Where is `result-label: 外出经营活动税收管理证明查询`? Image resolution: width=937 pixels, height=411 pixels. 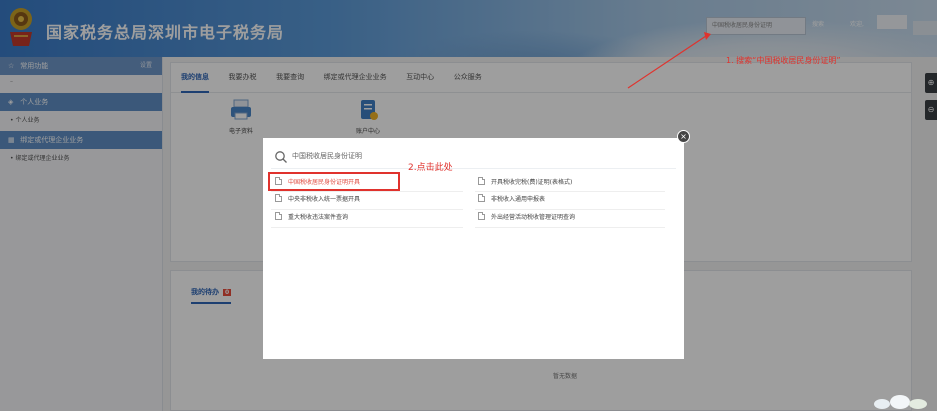 result-label: 外出经营活动税收管理证明查询 is located at coordinates (533, 217).